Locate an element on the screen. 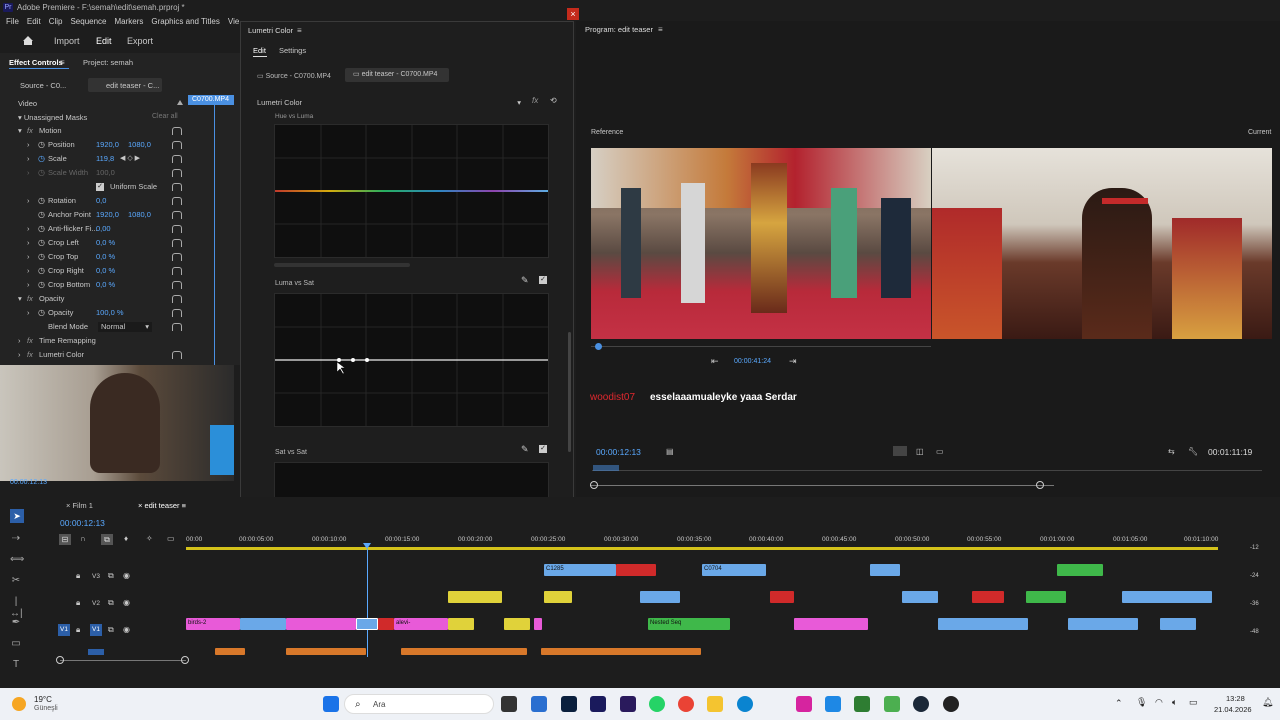  work-area-bar is located at coordinates (702, 548).